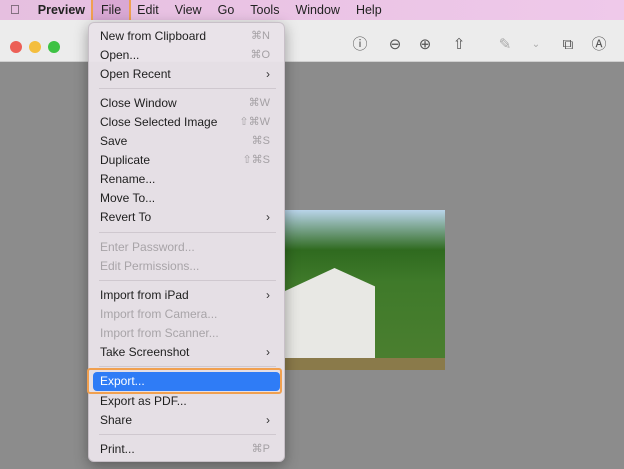  What do you see at coordinates (369, 10) in the screenshot?
I see `menu-help: Help` at bounding box center [369, 10].